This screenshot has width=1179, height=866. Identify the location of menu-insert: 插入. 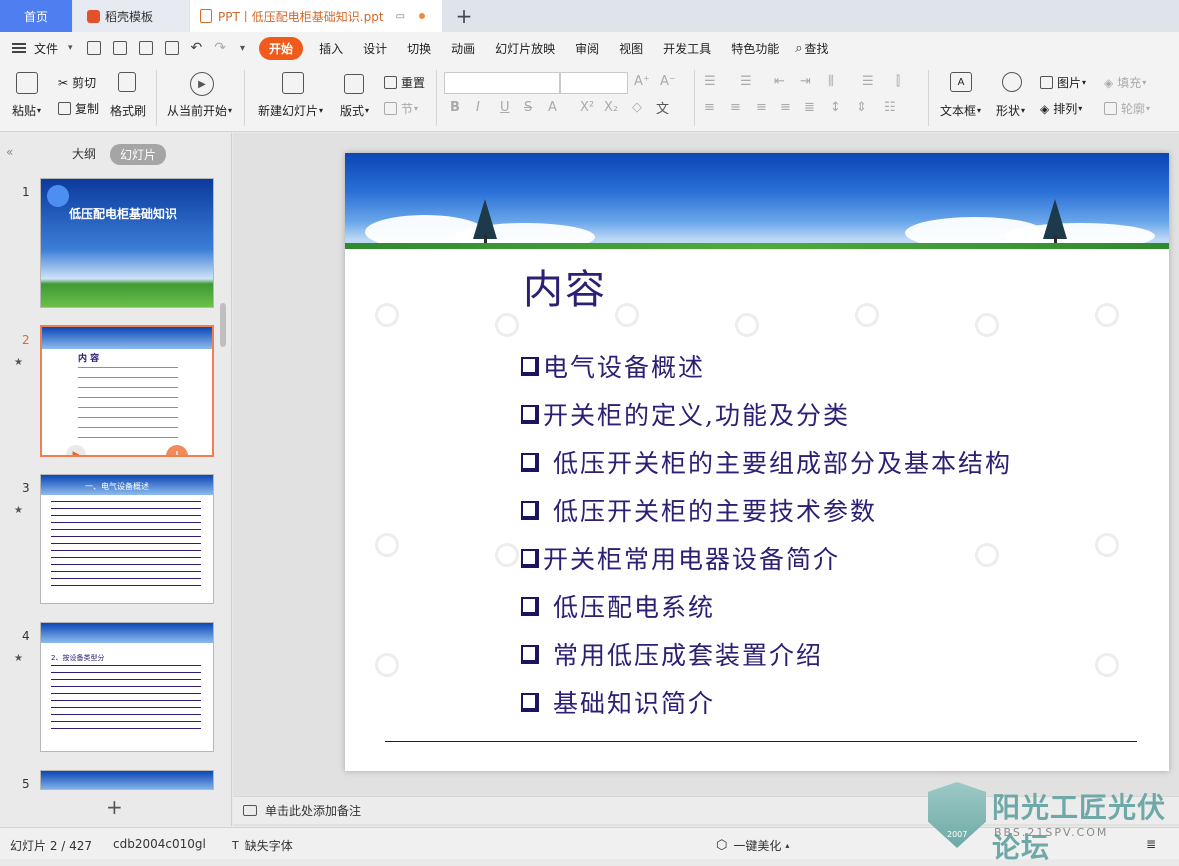
(331, 48).